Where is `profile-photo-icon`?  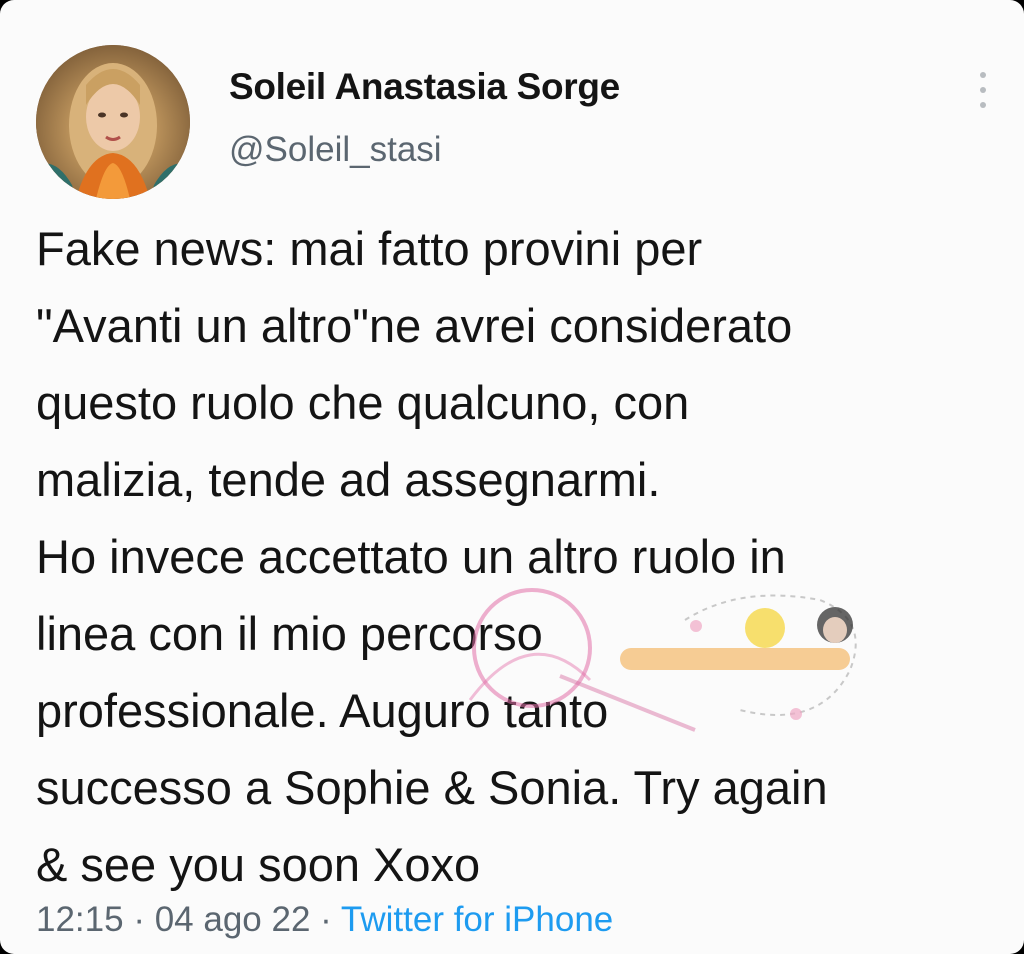 profile-photo-icon is located at coordinates (113, 122).